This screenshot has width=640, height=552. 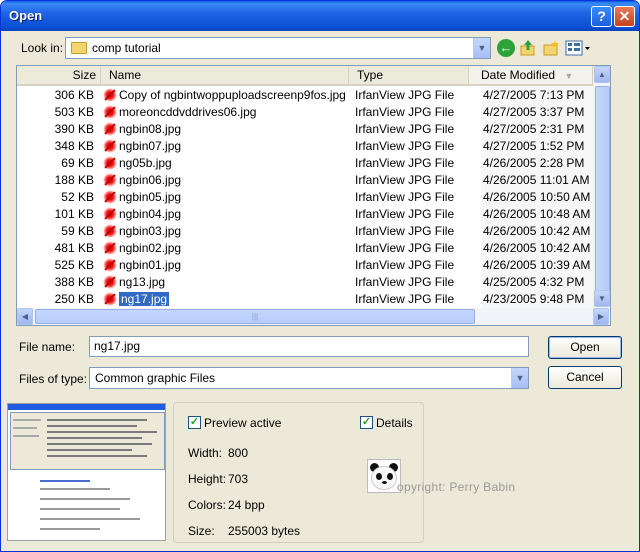 I want to click on file-name-text: ng05b.jpg, so click(x=145, y=163).